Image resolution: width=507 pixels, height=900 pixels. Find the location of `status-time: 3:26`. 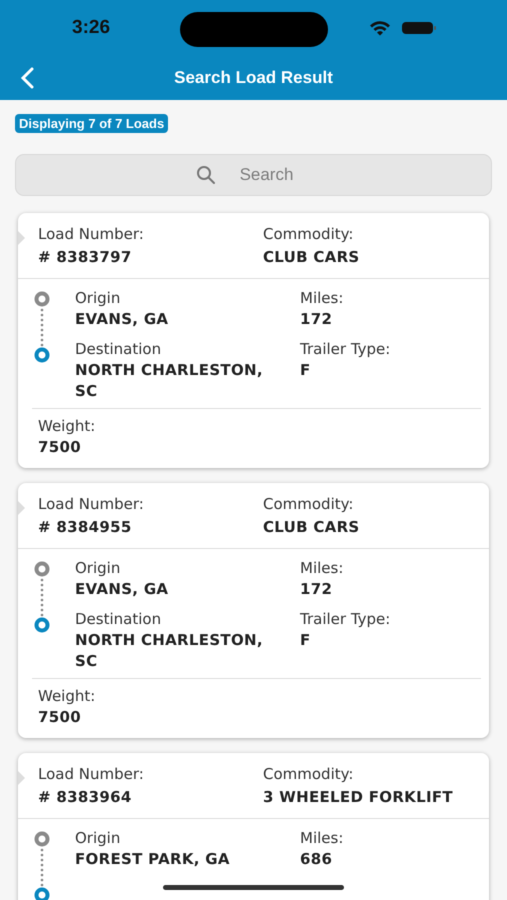

status-time: 3:26 is located at coordinates (91, 28).